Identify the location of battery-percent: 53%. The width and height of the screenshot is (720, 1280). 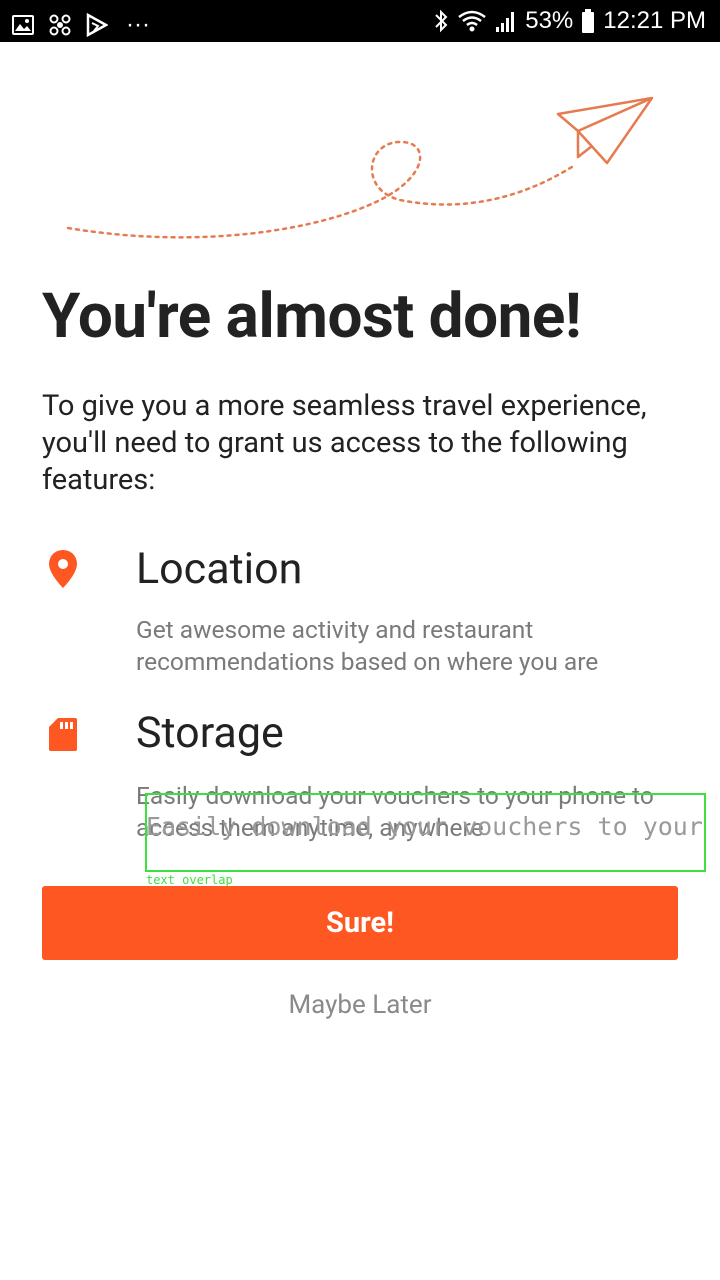
(549, 20).